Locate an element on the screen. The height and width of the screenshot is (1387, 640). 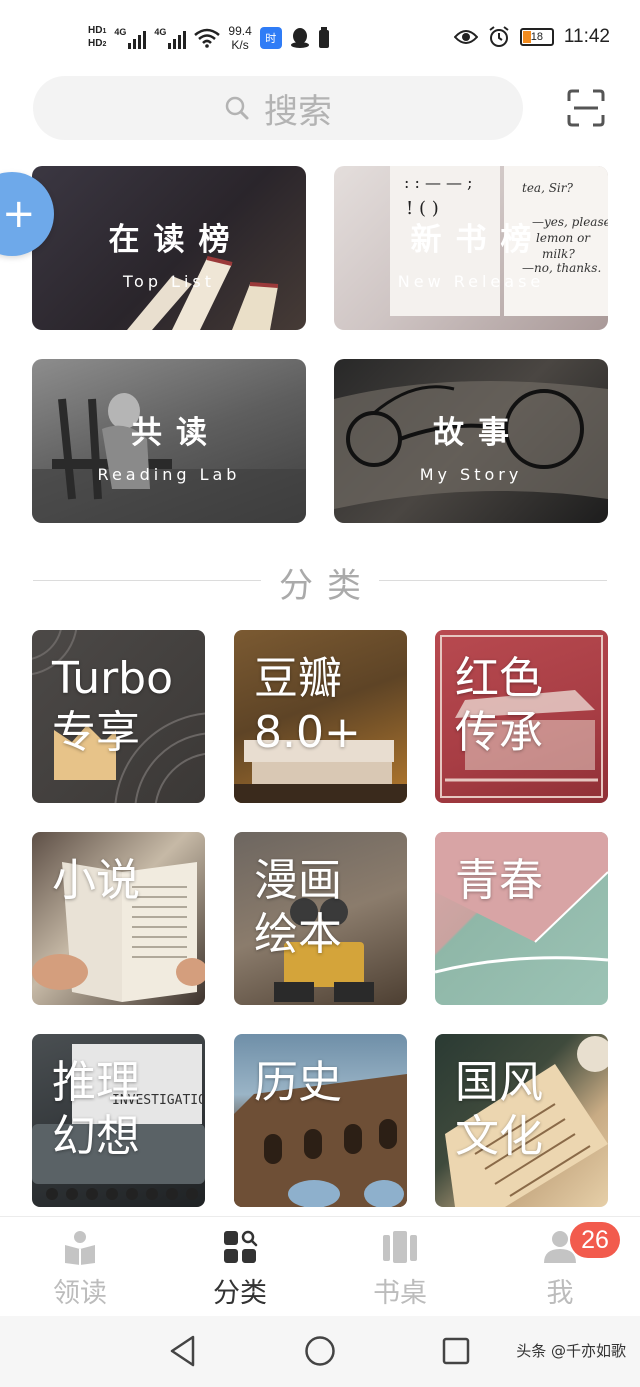
search-bar: 搜索 is located at coordinates (278, 108).